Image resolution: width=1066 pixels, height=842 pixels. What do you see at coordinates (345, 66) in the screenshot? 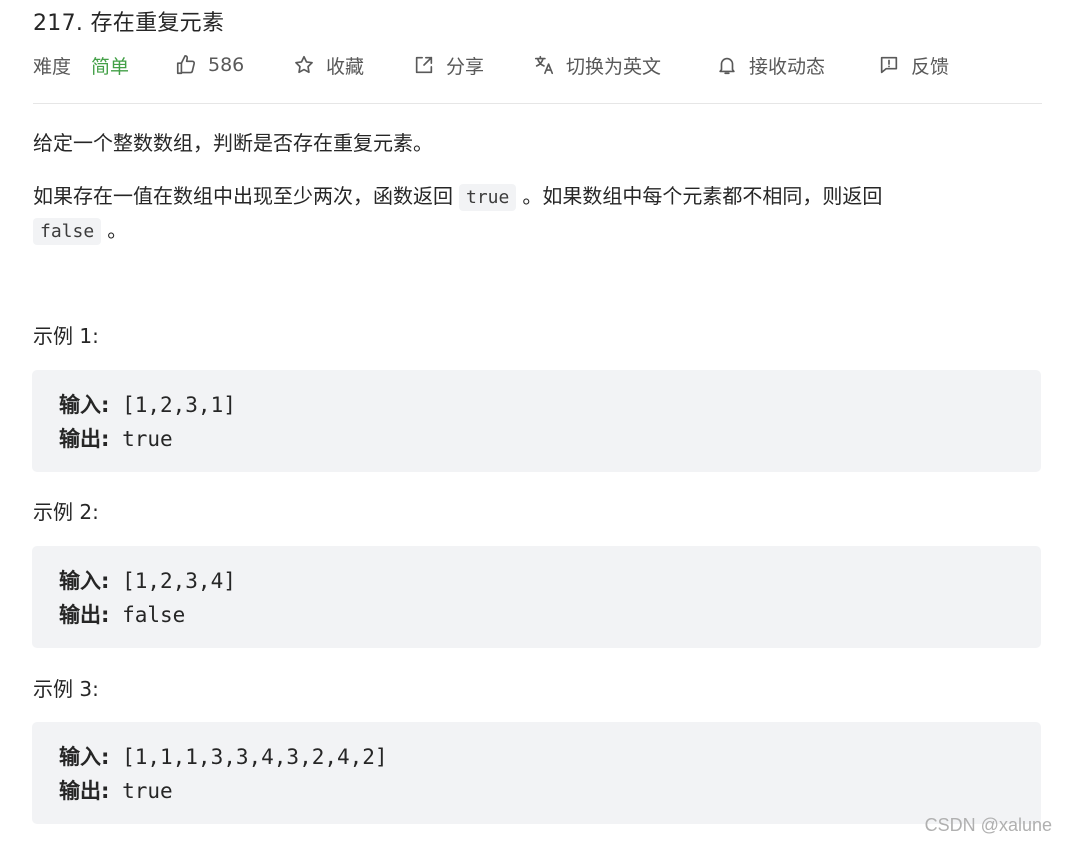
I see `favorite-label: 收藏` at bounding box center [345, 66].